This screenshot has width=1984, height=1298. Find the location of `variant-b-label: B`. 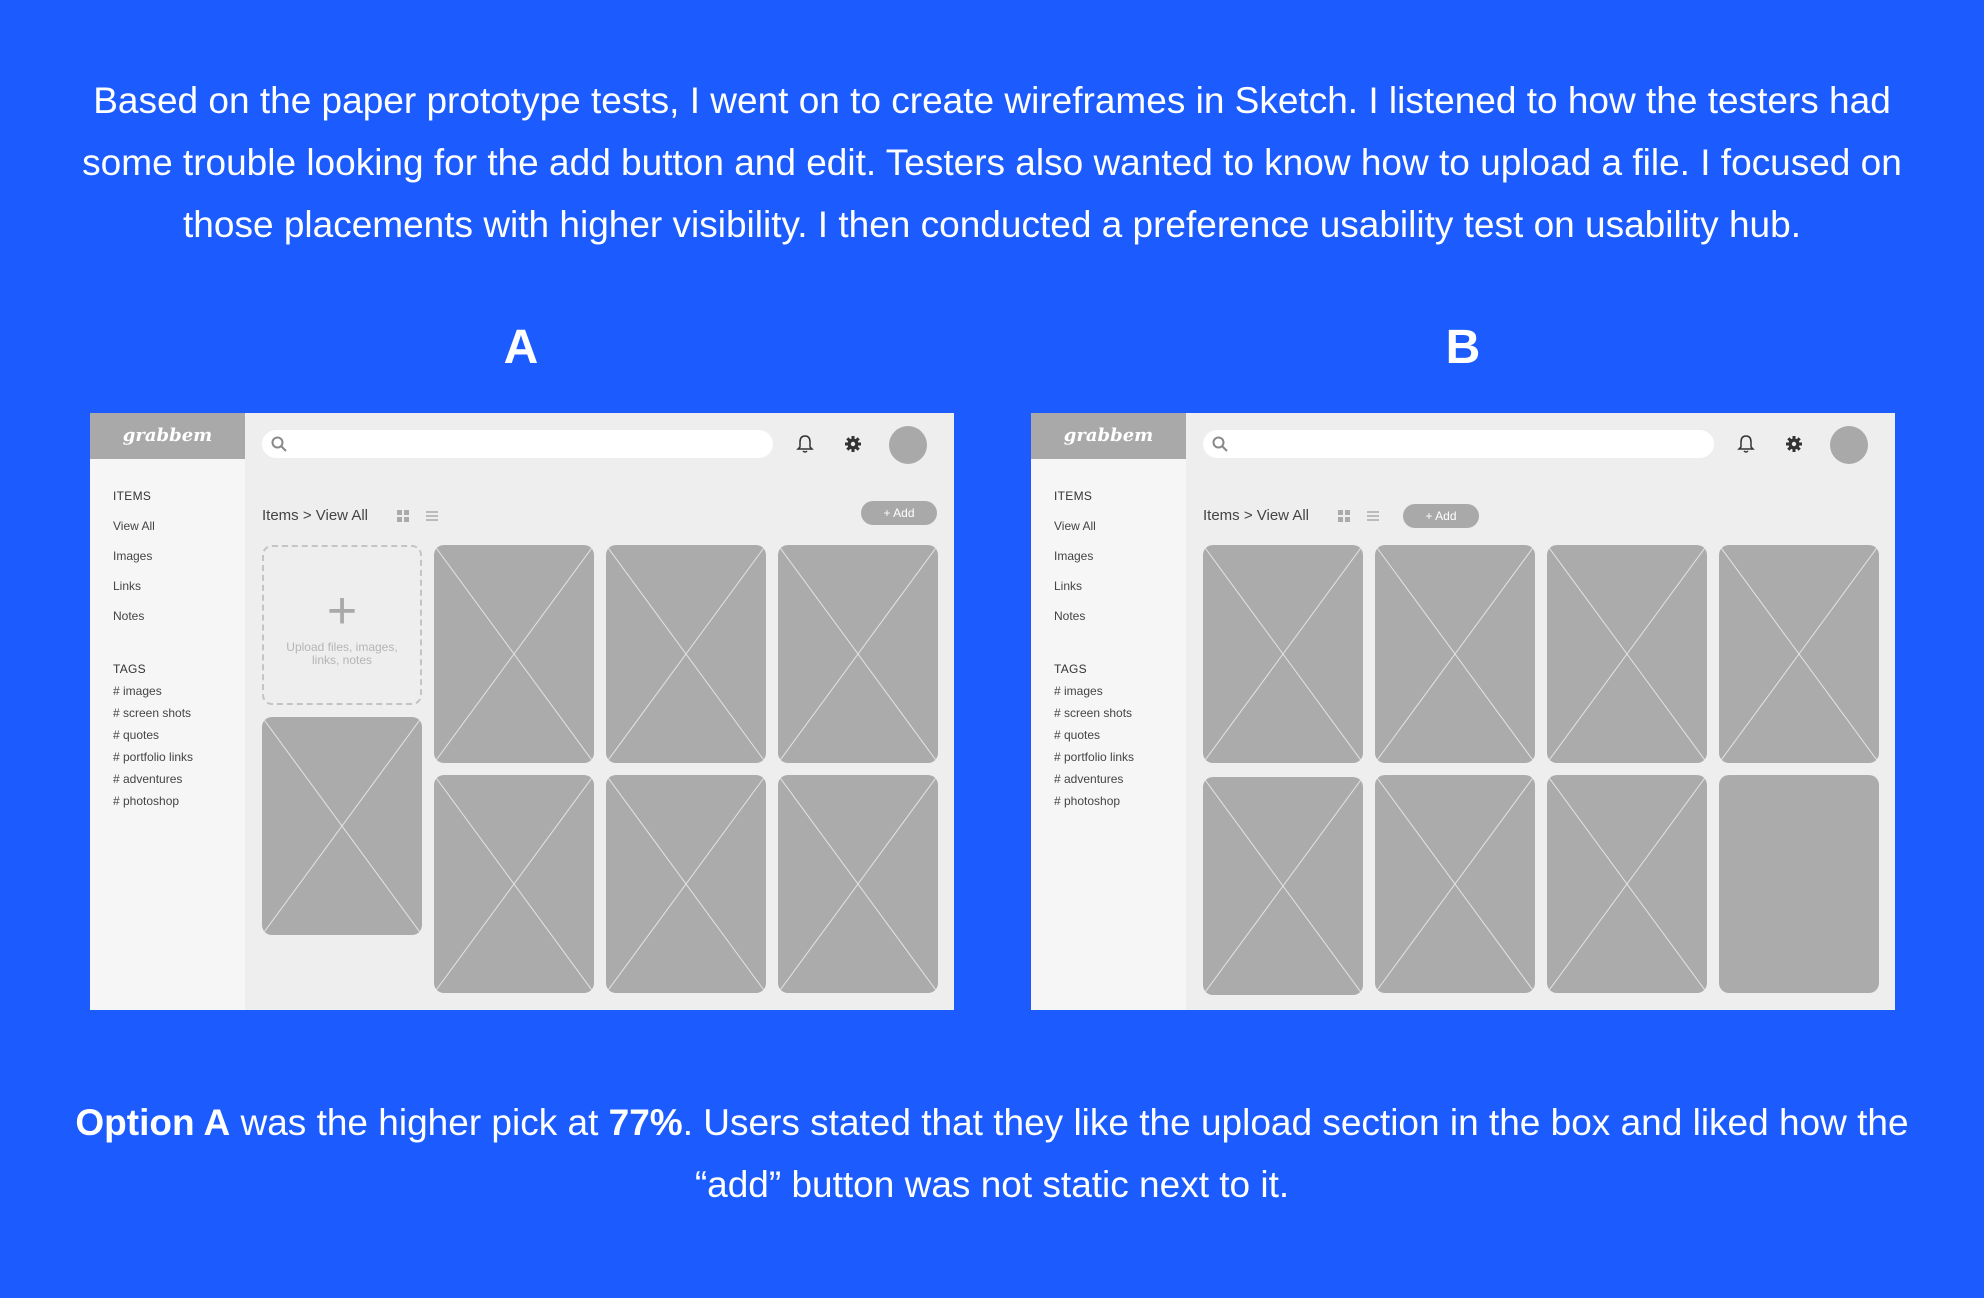

variant-b-label: B is located at coordinates (1463, 347).